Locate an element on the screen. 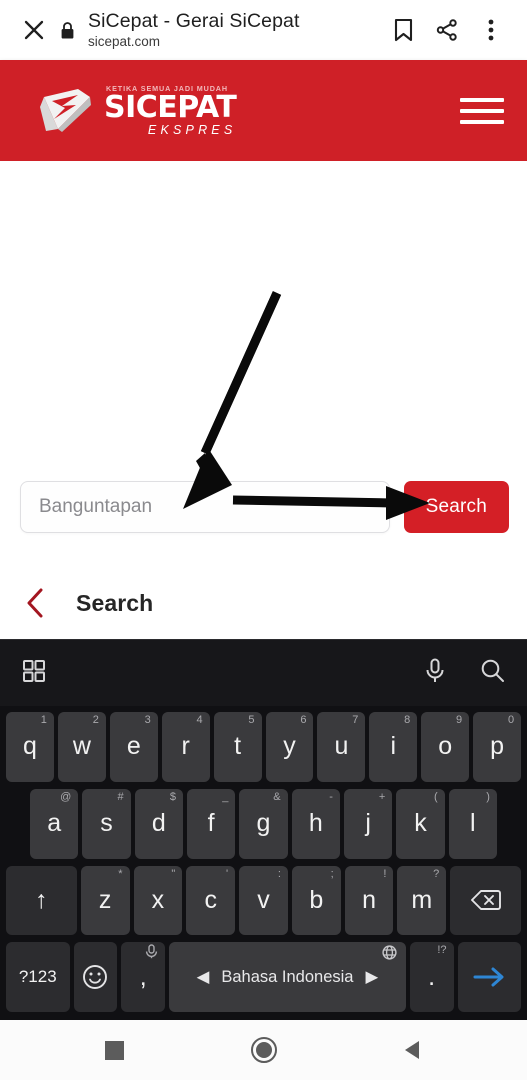  browser-title-block: SiCepat - Gerai SiCepat sicepat.com is located at coordinates (230, 30).